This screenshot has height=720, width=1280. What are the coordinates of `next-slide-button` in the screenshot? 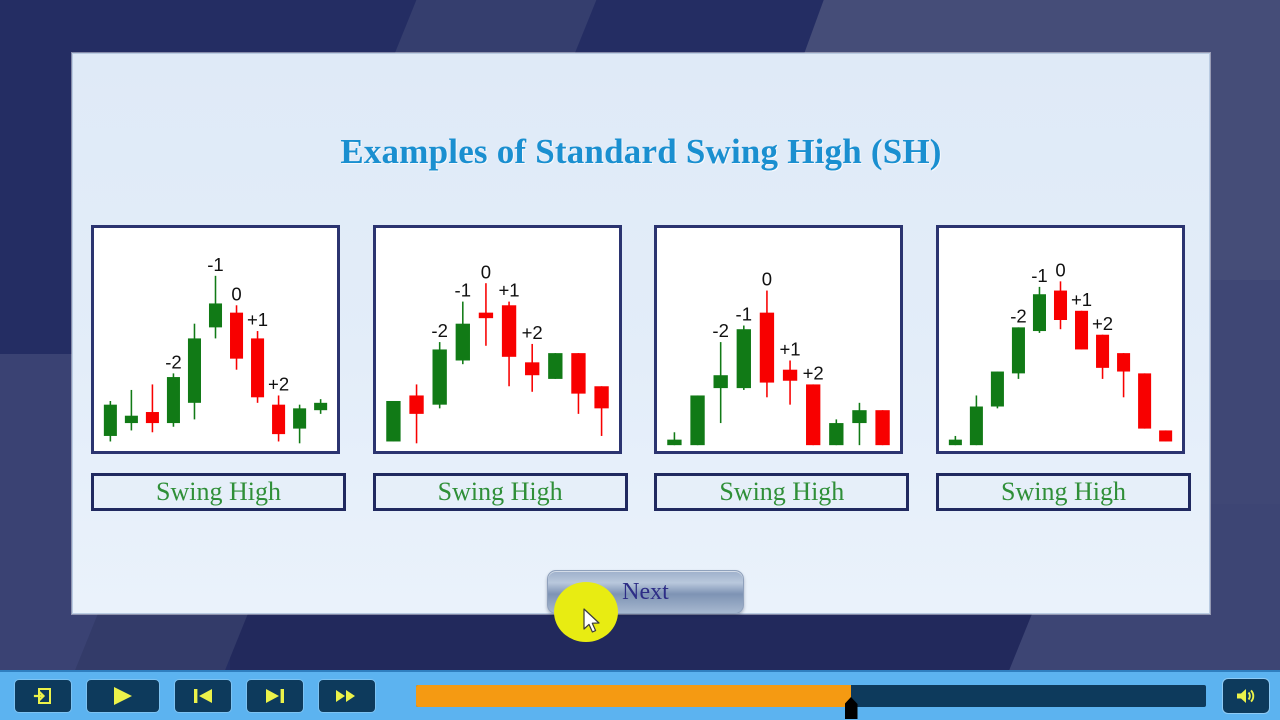 It's located at (275, 696).